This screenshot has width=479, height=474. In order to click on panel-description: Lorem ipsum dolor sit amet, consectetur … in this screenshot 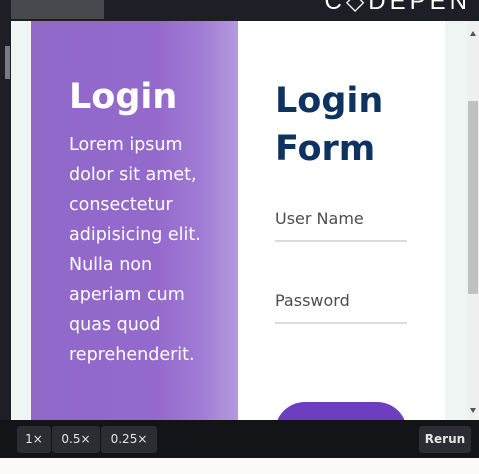, I will do `click(135, 250)`.